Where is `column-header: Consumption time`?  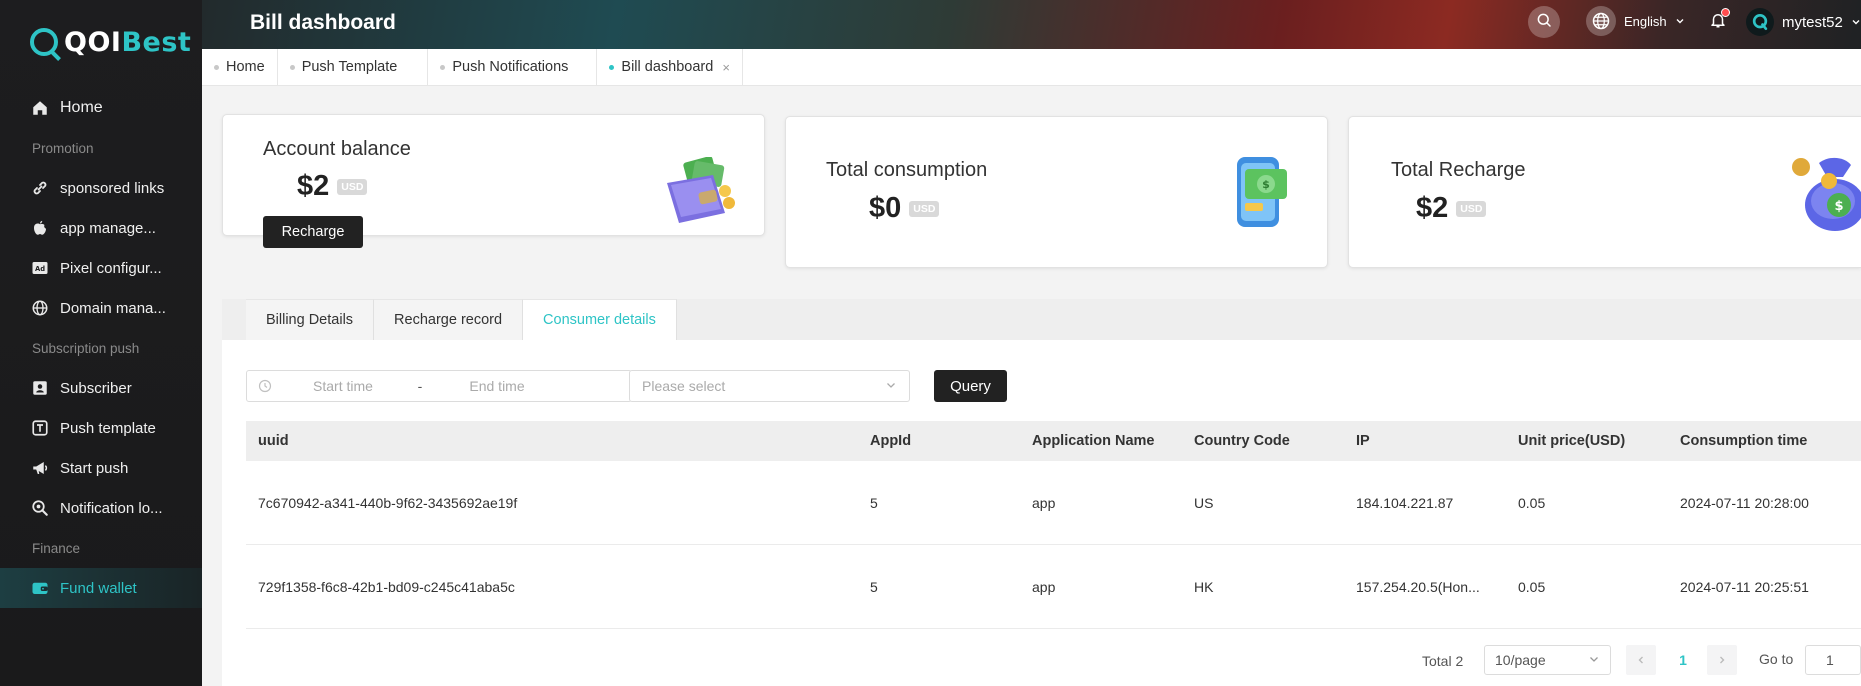 column-header: Consumption time is located at coordinates (1743, 441).